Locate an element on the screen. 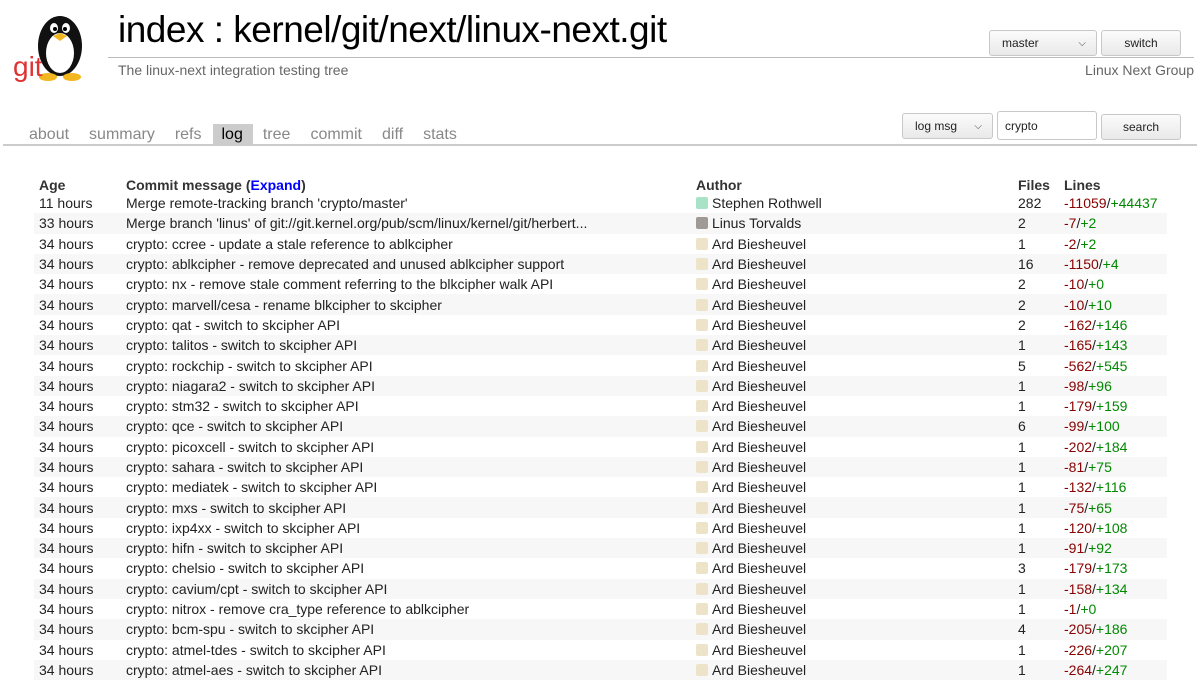  repo-link: kernel/git/next/linux-next.git is located at coordinates (450, 29).